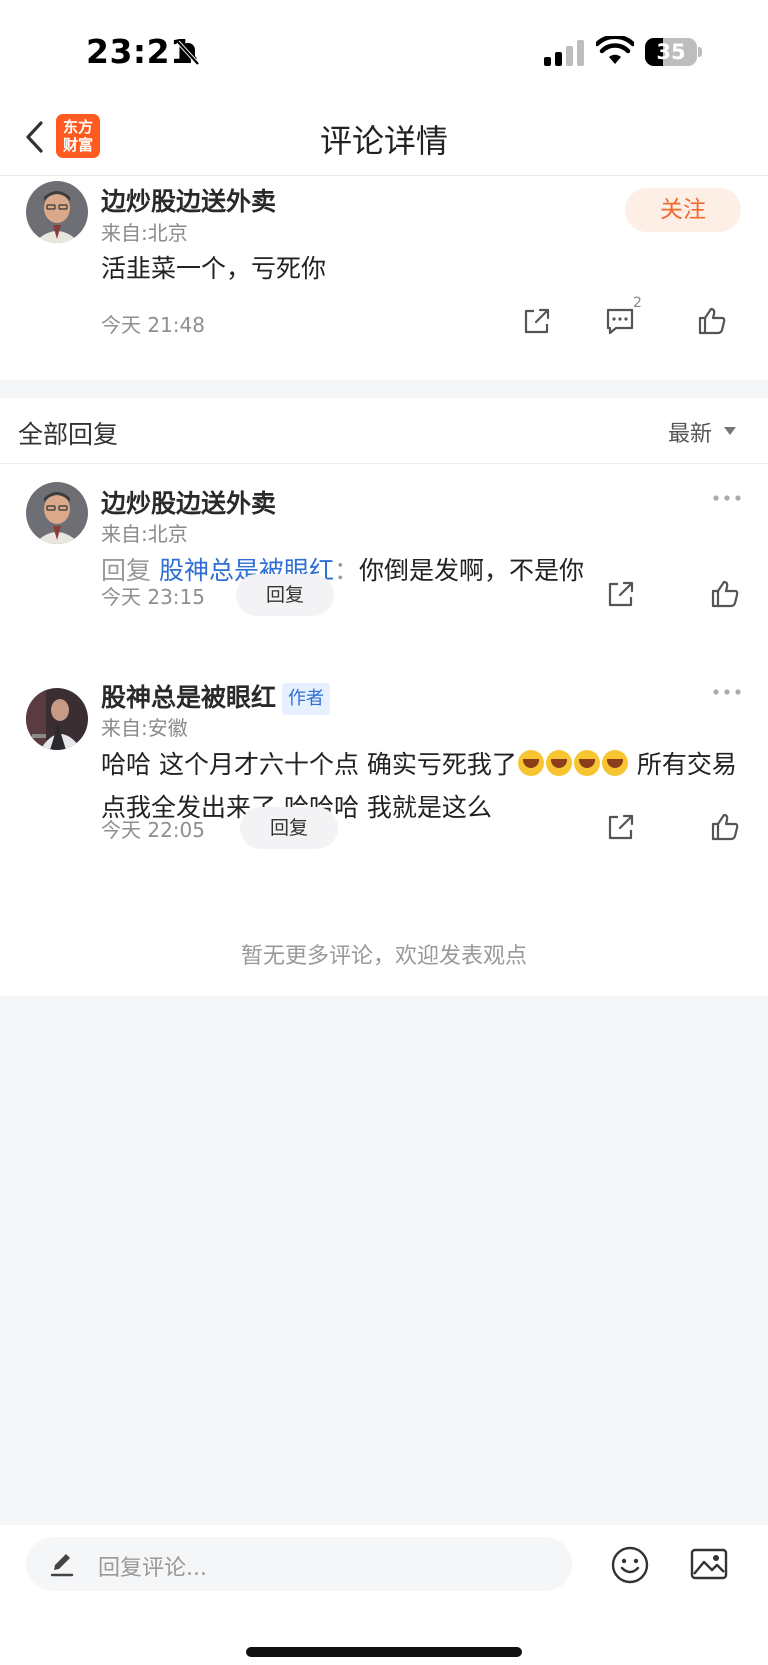  What do you see at coordinates (68, 434) in the screenshot?
I see `replies-title: 全部回复` at bounding box center [68, 434].